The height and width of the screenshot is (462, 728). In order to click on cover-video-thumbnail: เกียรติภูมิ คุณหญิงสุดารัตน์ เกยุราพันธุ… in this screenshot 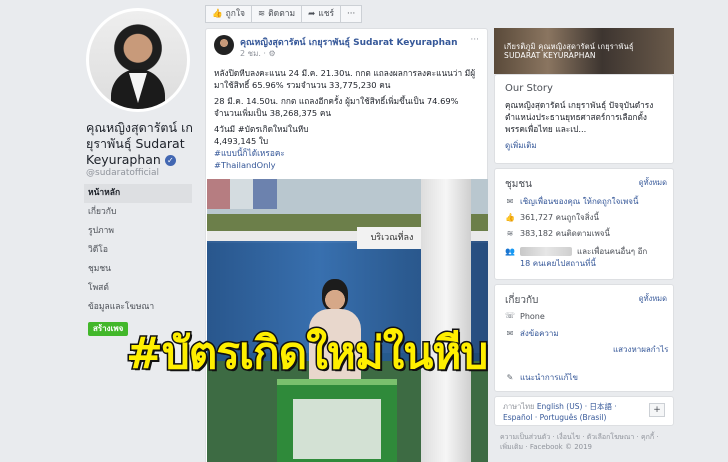, I will do `click(584, 51)`.